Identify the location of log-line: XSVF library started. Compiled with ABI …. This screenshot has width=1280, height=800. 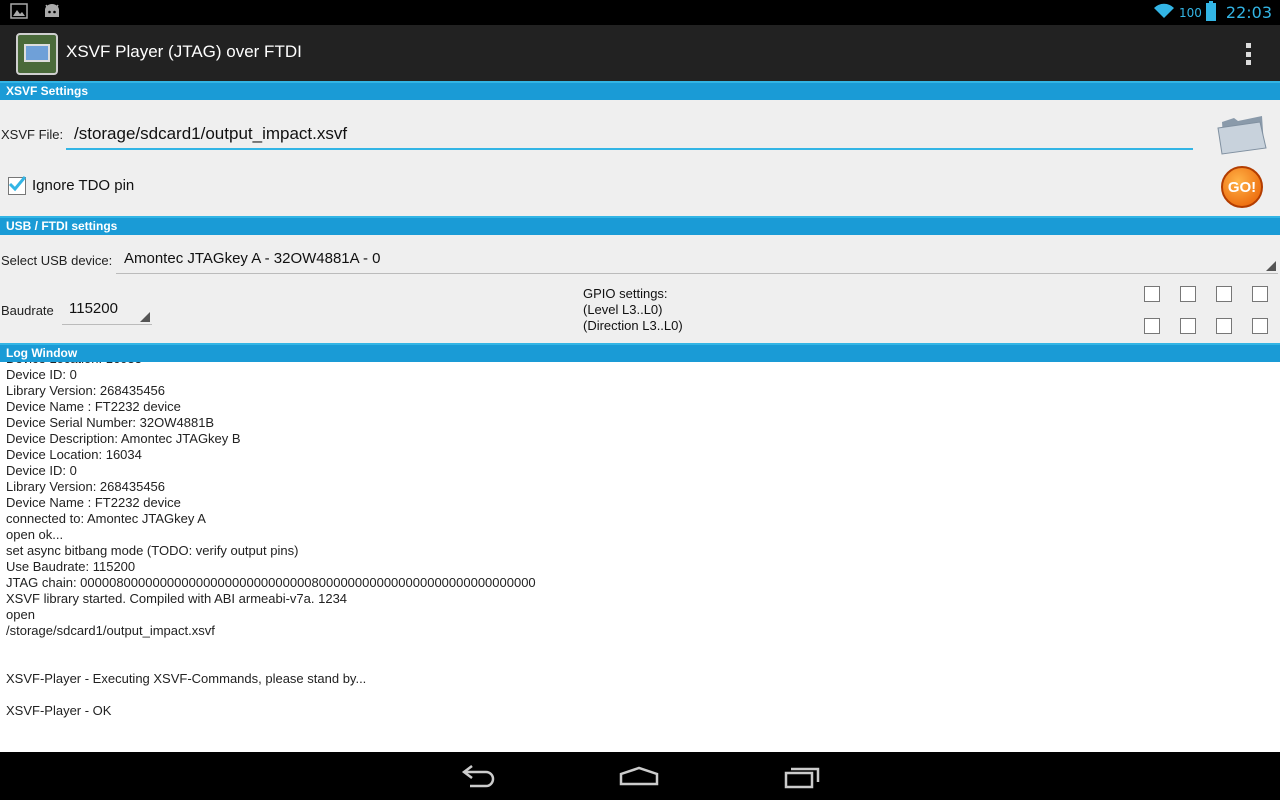
(177, 598).